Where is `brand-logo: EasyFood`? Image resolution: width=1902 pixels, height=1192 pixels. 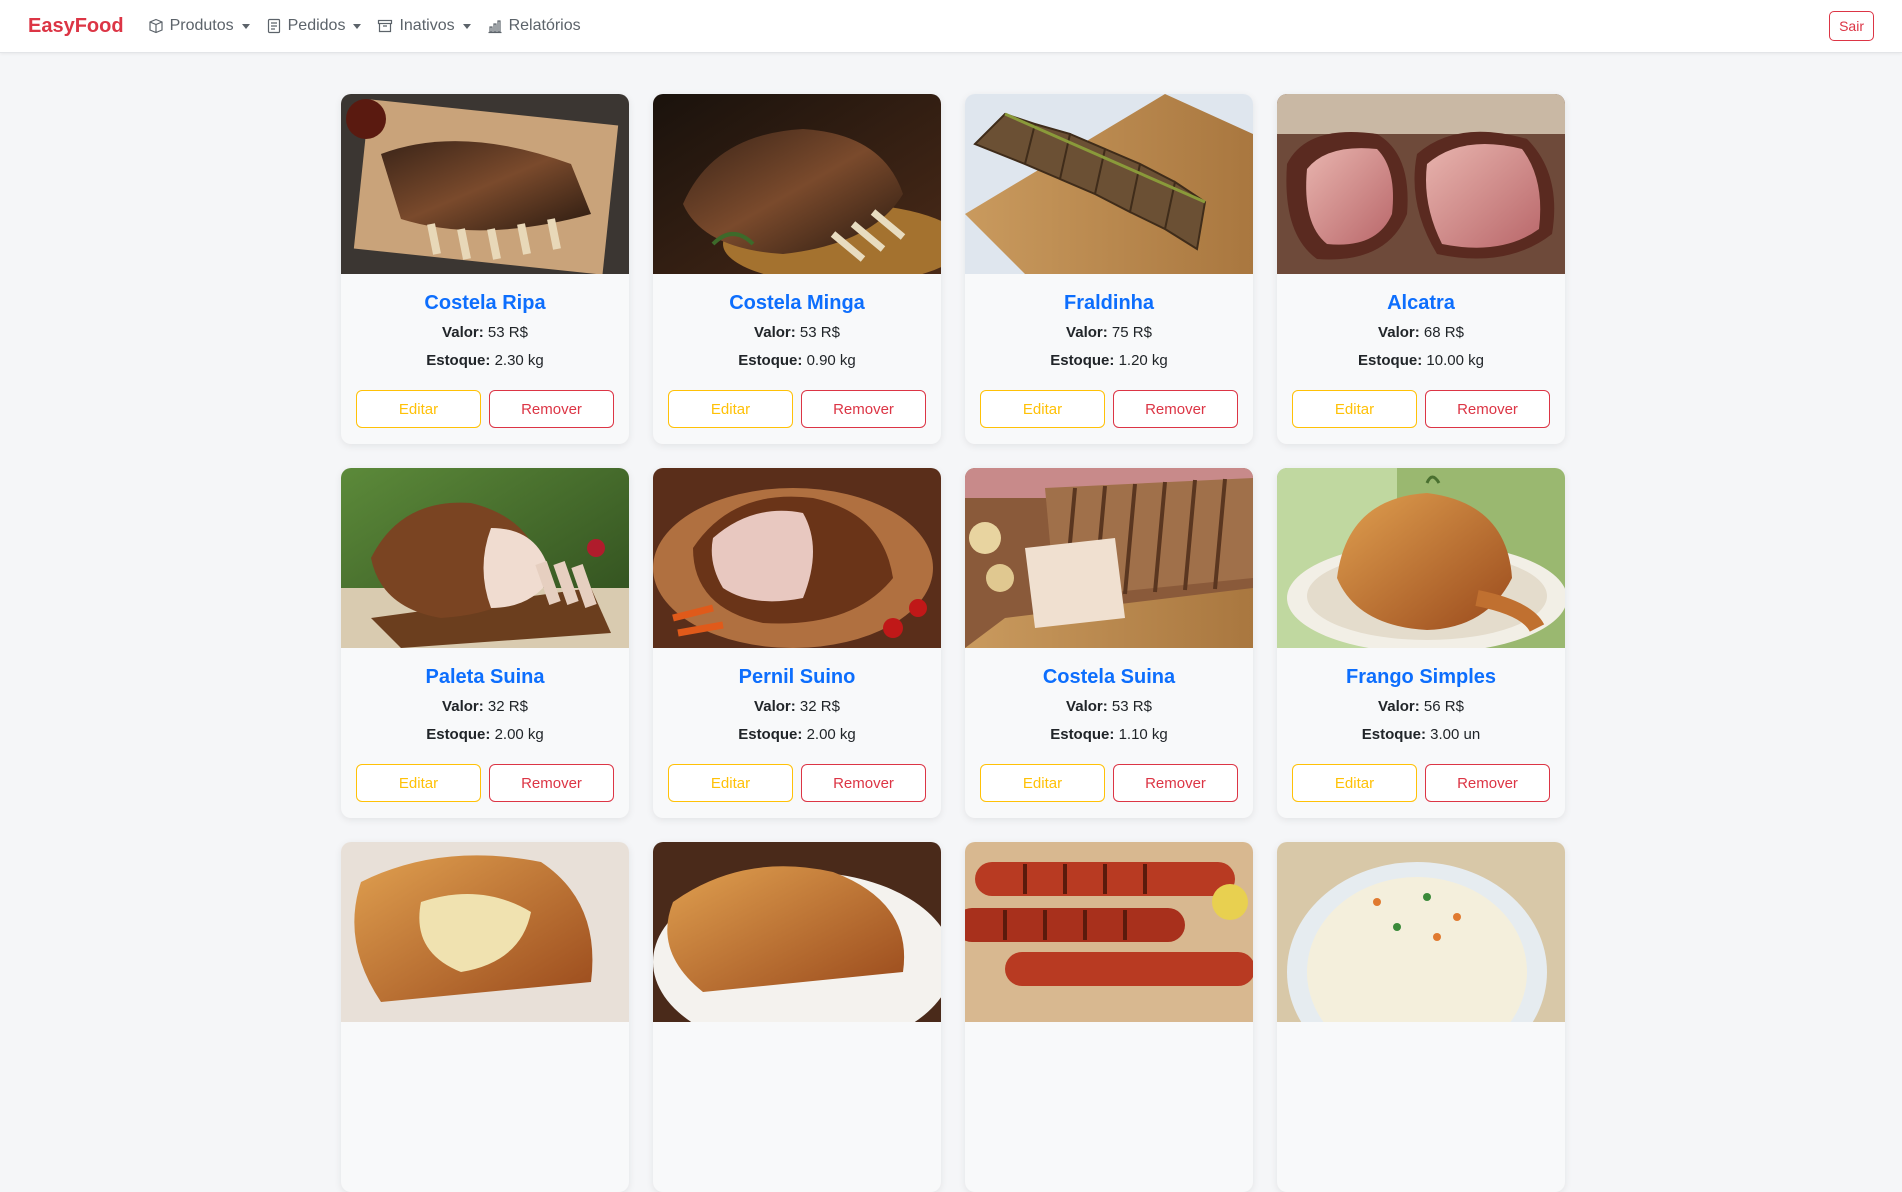 brand-logo: EasyFood is located at coordinates (76, 26).